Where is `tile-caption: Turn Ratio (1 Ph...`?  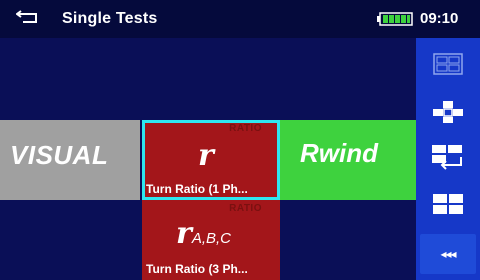
tile-caption: Turn Ratio (1 Ph... is located at coordinates (197, 189).